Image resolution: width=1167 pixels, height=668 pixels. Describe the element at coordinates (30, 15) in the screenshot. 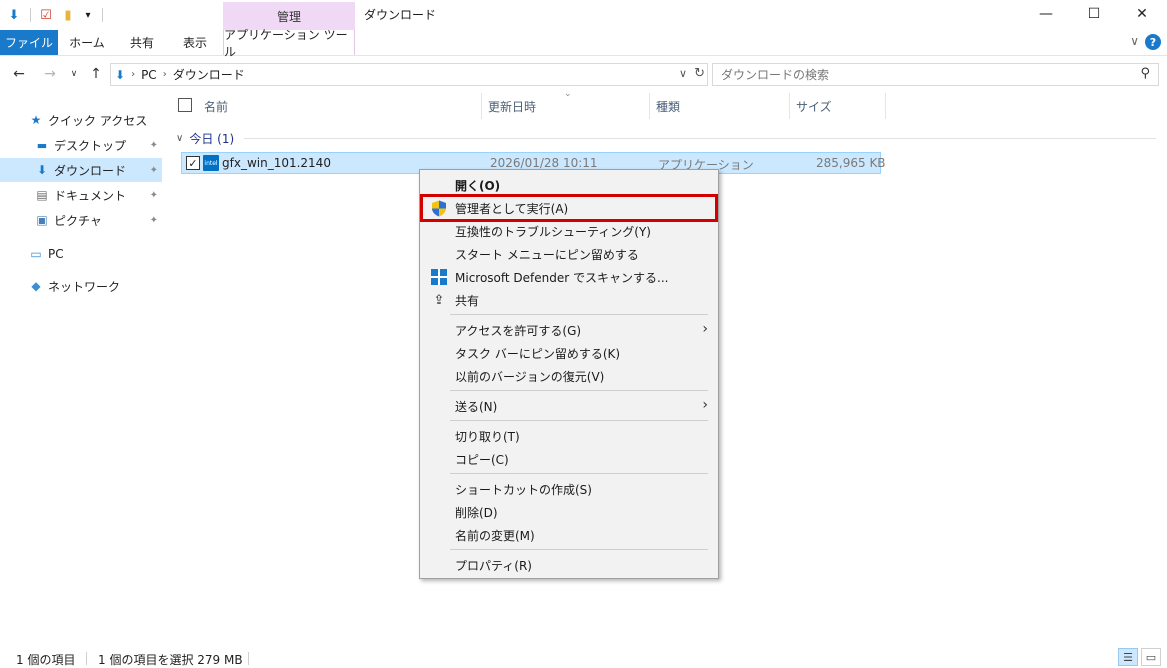

I see `divider` at that location.